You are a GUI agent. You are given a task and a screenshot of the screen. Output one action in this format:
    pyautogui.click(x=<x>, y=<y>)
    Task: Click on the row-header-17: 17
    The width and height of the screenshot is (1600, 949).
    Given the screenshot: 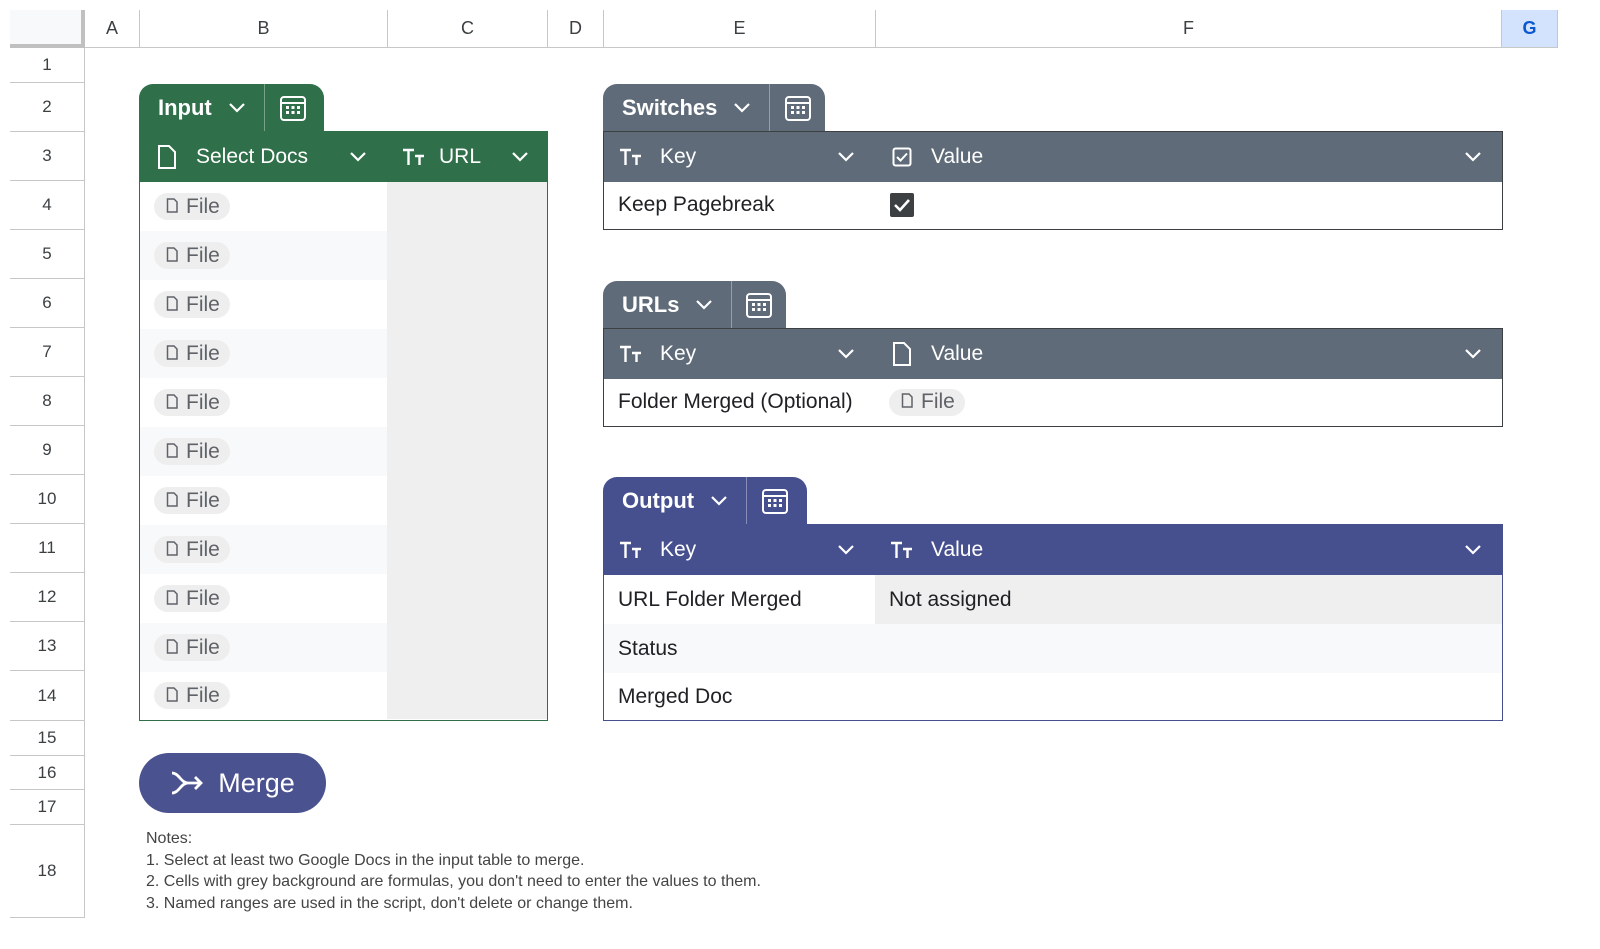 What is the action you would take?
    pyautogui.click(x=47, y=807)
    